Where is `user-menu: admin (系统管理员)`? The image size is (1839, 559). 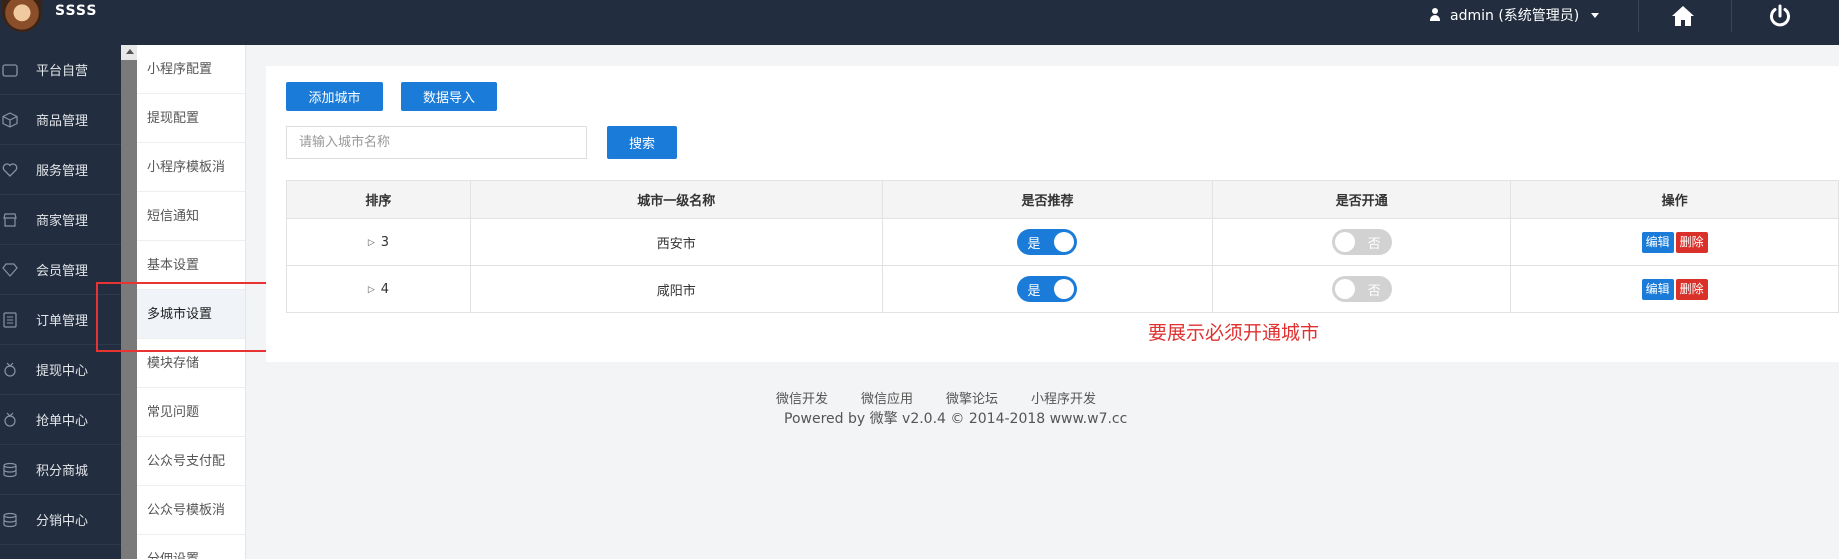 user-menu: admin (系统管理员) is located at coordinates (1514, 15).